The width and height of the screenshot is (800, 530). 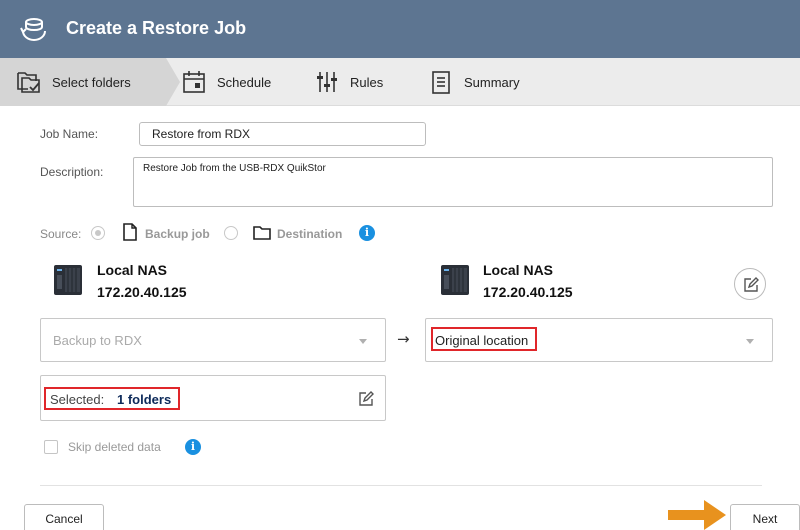 What do you see at coordinates (33, 29) in the screenshot?
I see `restore-icon` at bounding box center [33, 29].